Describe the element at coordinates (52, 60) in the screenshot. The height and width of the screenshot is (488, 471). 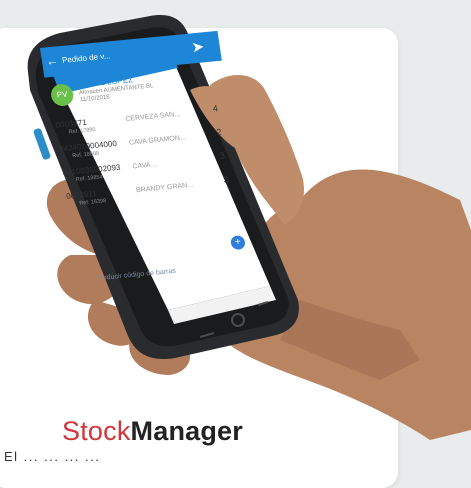
I see `arrow-left-icon: ←` at that location.